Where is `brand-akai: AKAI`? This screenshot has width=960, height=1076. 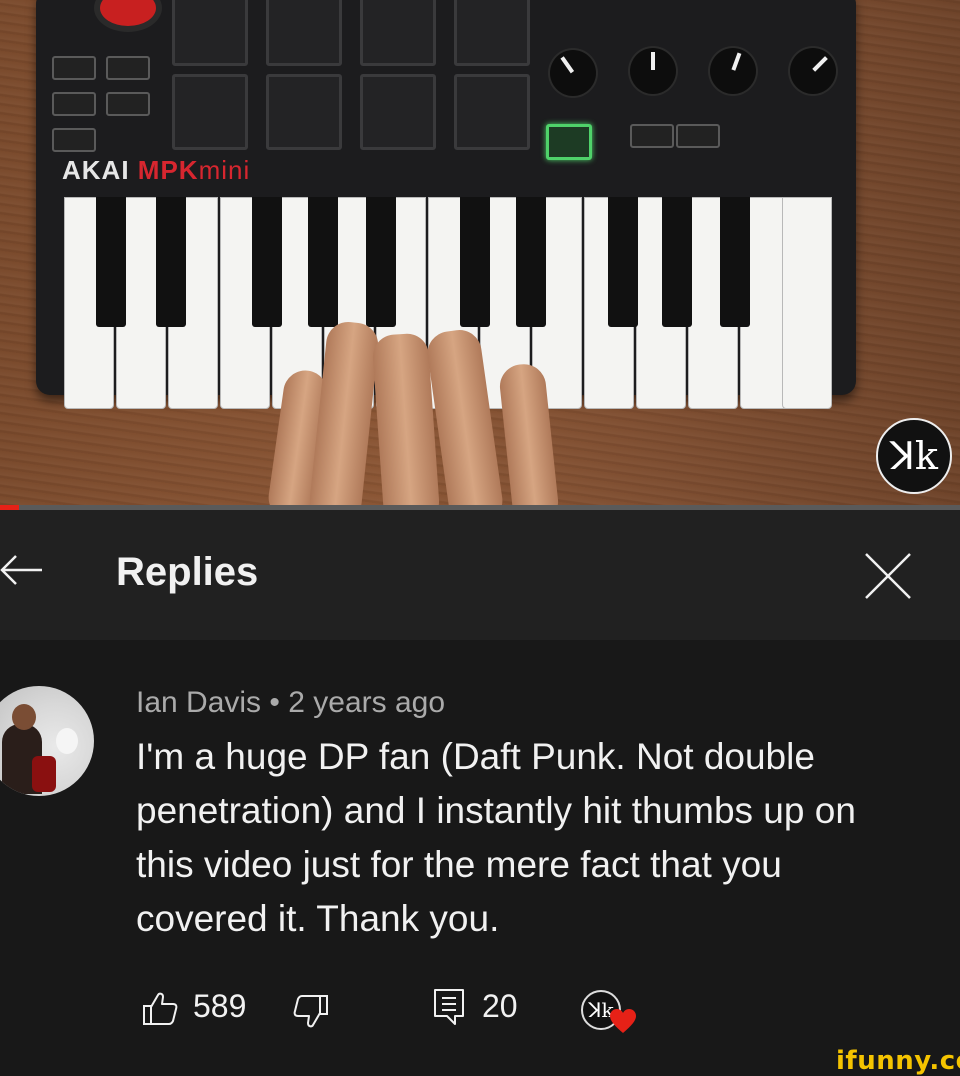
brand-akai: AKAI is located at coordinates (96, 170).